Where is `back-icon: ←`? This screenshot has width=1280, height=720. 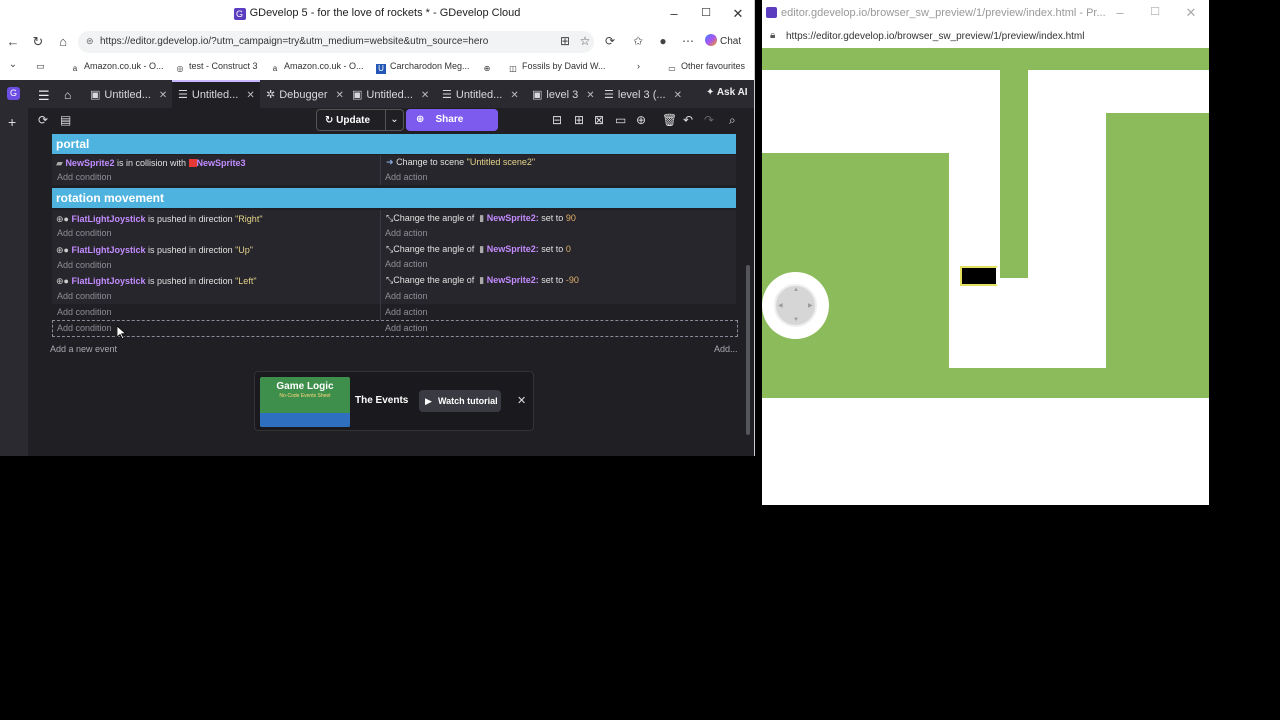 back-icon: ← is located at coordinates (13, 41).